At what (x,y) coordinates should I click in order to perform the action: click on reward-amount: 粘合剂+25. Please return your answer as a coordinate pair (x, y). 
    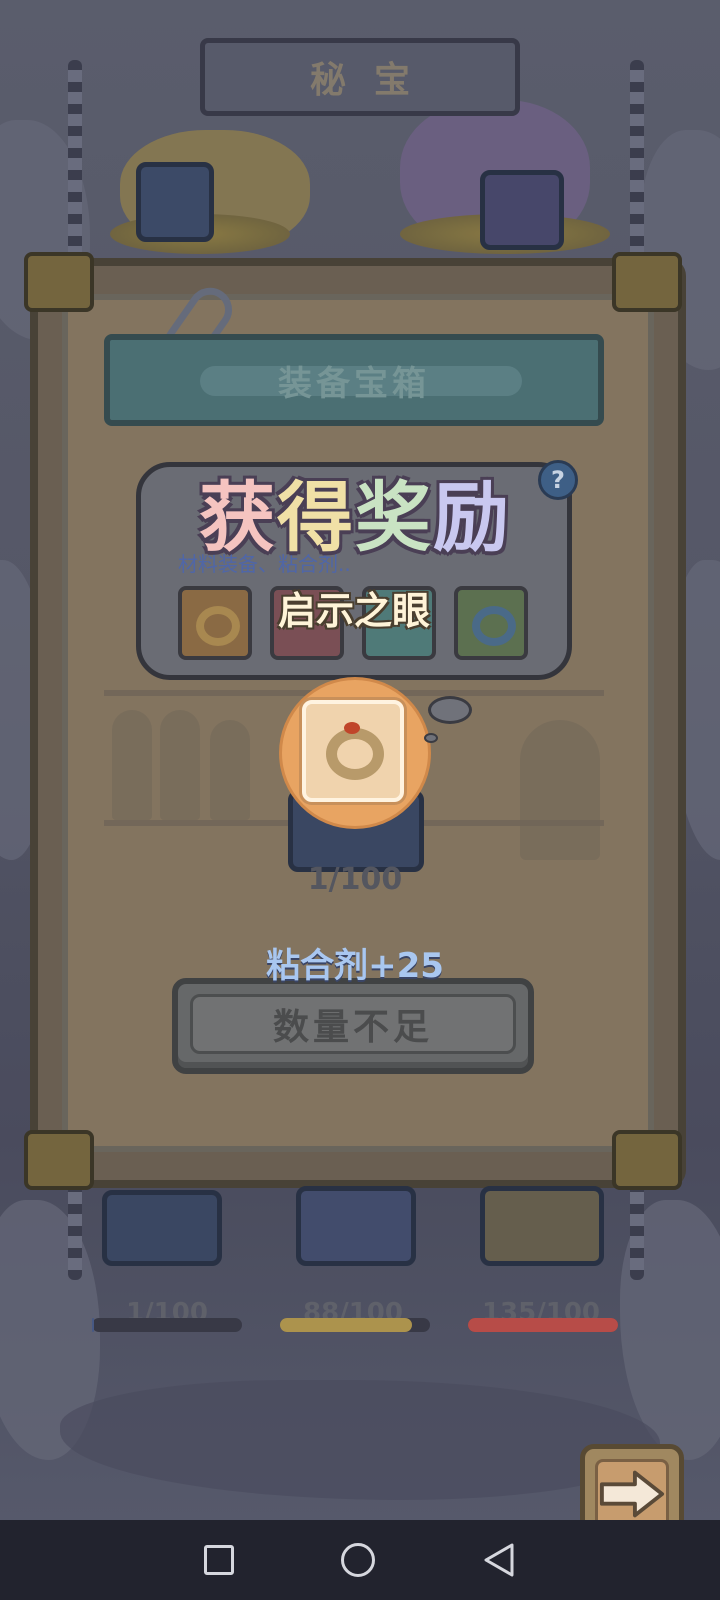
    Looking at the image, I should click on (355, 966).